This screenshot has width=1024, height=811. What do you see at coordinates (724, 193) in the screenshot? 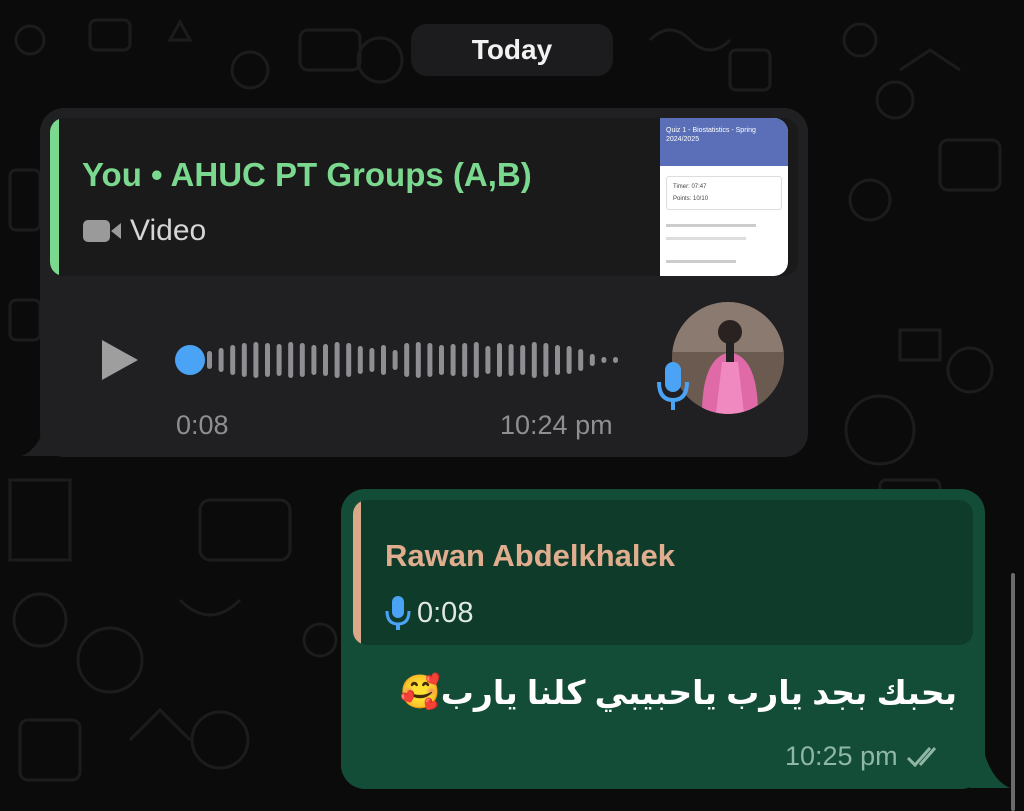
I see `thumbnail-score-box: Timer: 07:47 Points: 10/10` at bounding box center [724, 193].